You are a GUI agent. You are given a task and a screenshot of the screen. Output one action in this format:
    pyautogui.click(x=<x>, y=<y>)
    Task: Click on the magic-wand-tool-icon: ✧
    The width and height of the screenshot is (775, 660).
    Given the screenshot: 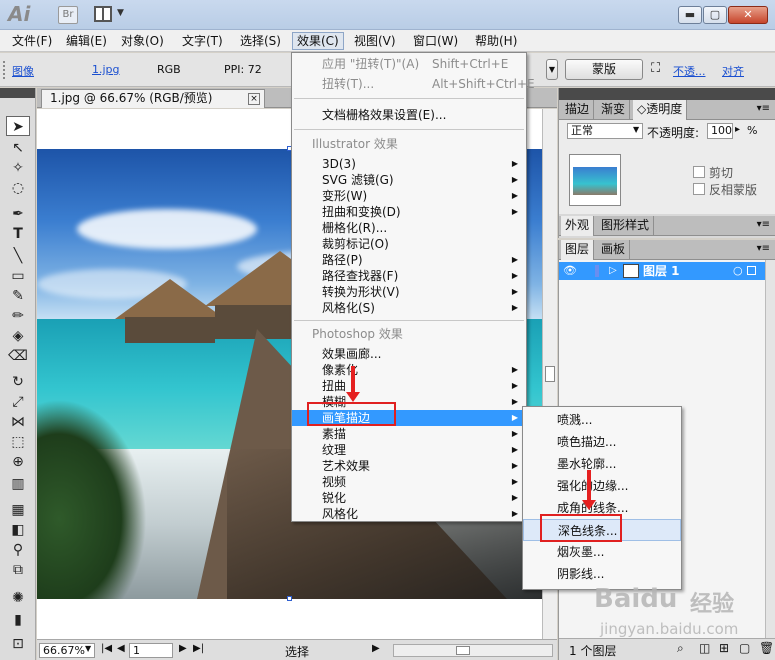 What is the action you would take?
    pyautogui.click(x=18, y=168)
    